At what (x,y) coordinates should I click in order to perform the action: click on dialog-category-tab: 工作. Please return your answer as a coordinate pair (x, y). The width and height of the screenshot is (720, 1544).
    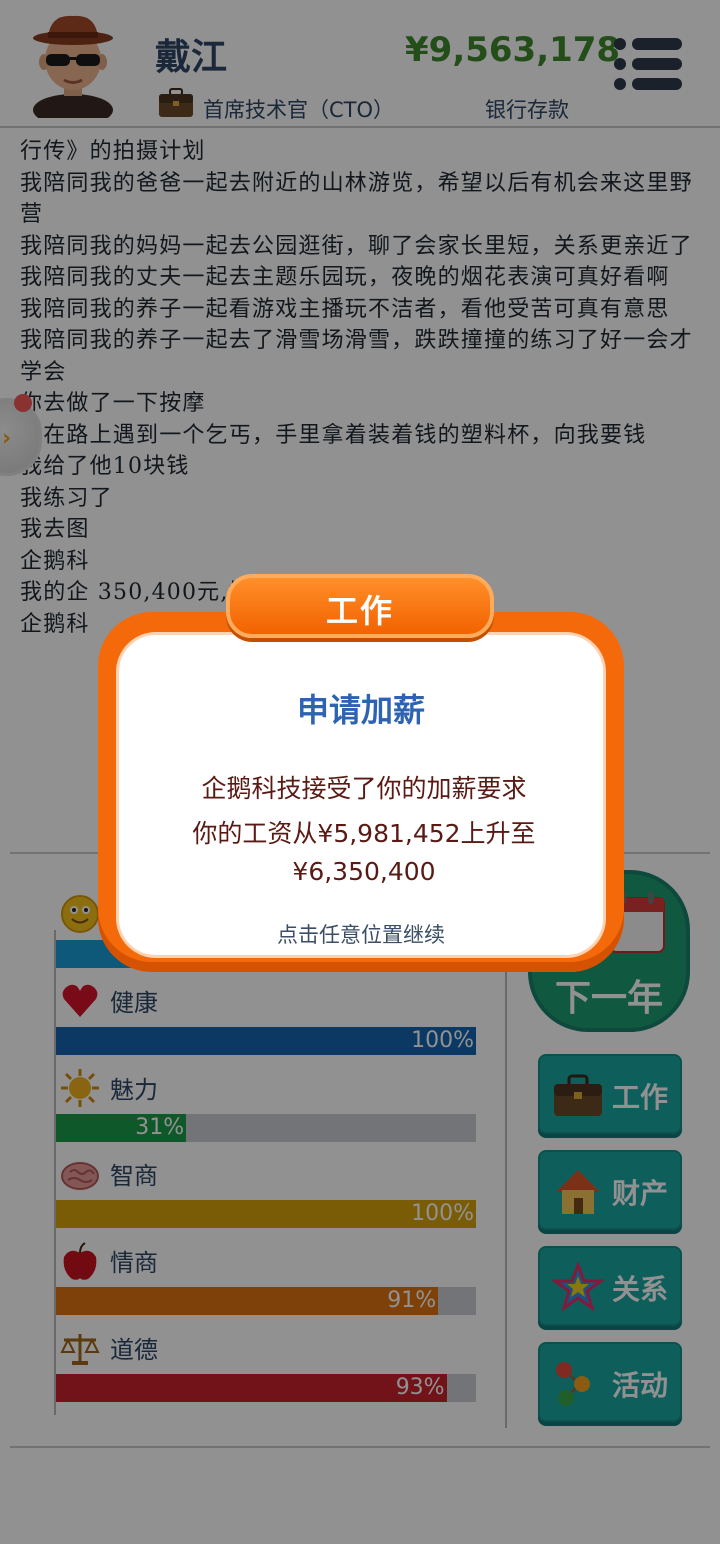
    Looking at the image, I should click on (360, 606).